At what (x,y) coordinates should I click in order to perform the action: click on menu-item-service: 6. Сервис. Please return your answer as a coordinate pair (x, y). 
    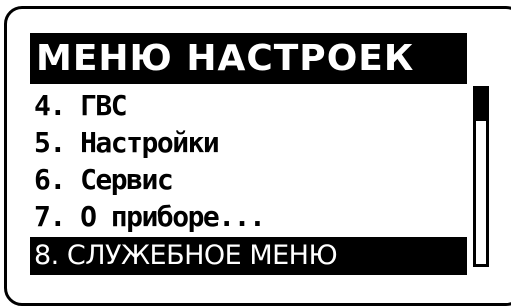
    Looking at the image, I should click on (250, 180).